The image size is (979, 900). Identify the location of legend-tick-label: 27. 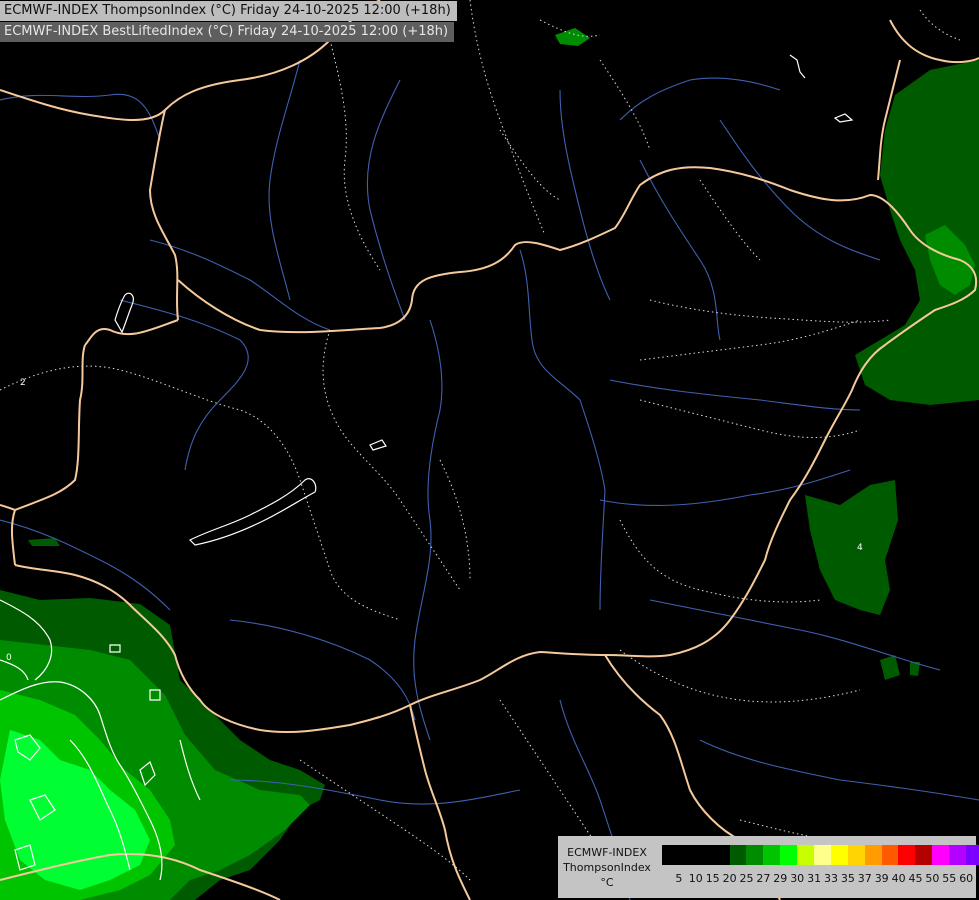
(763, 878).